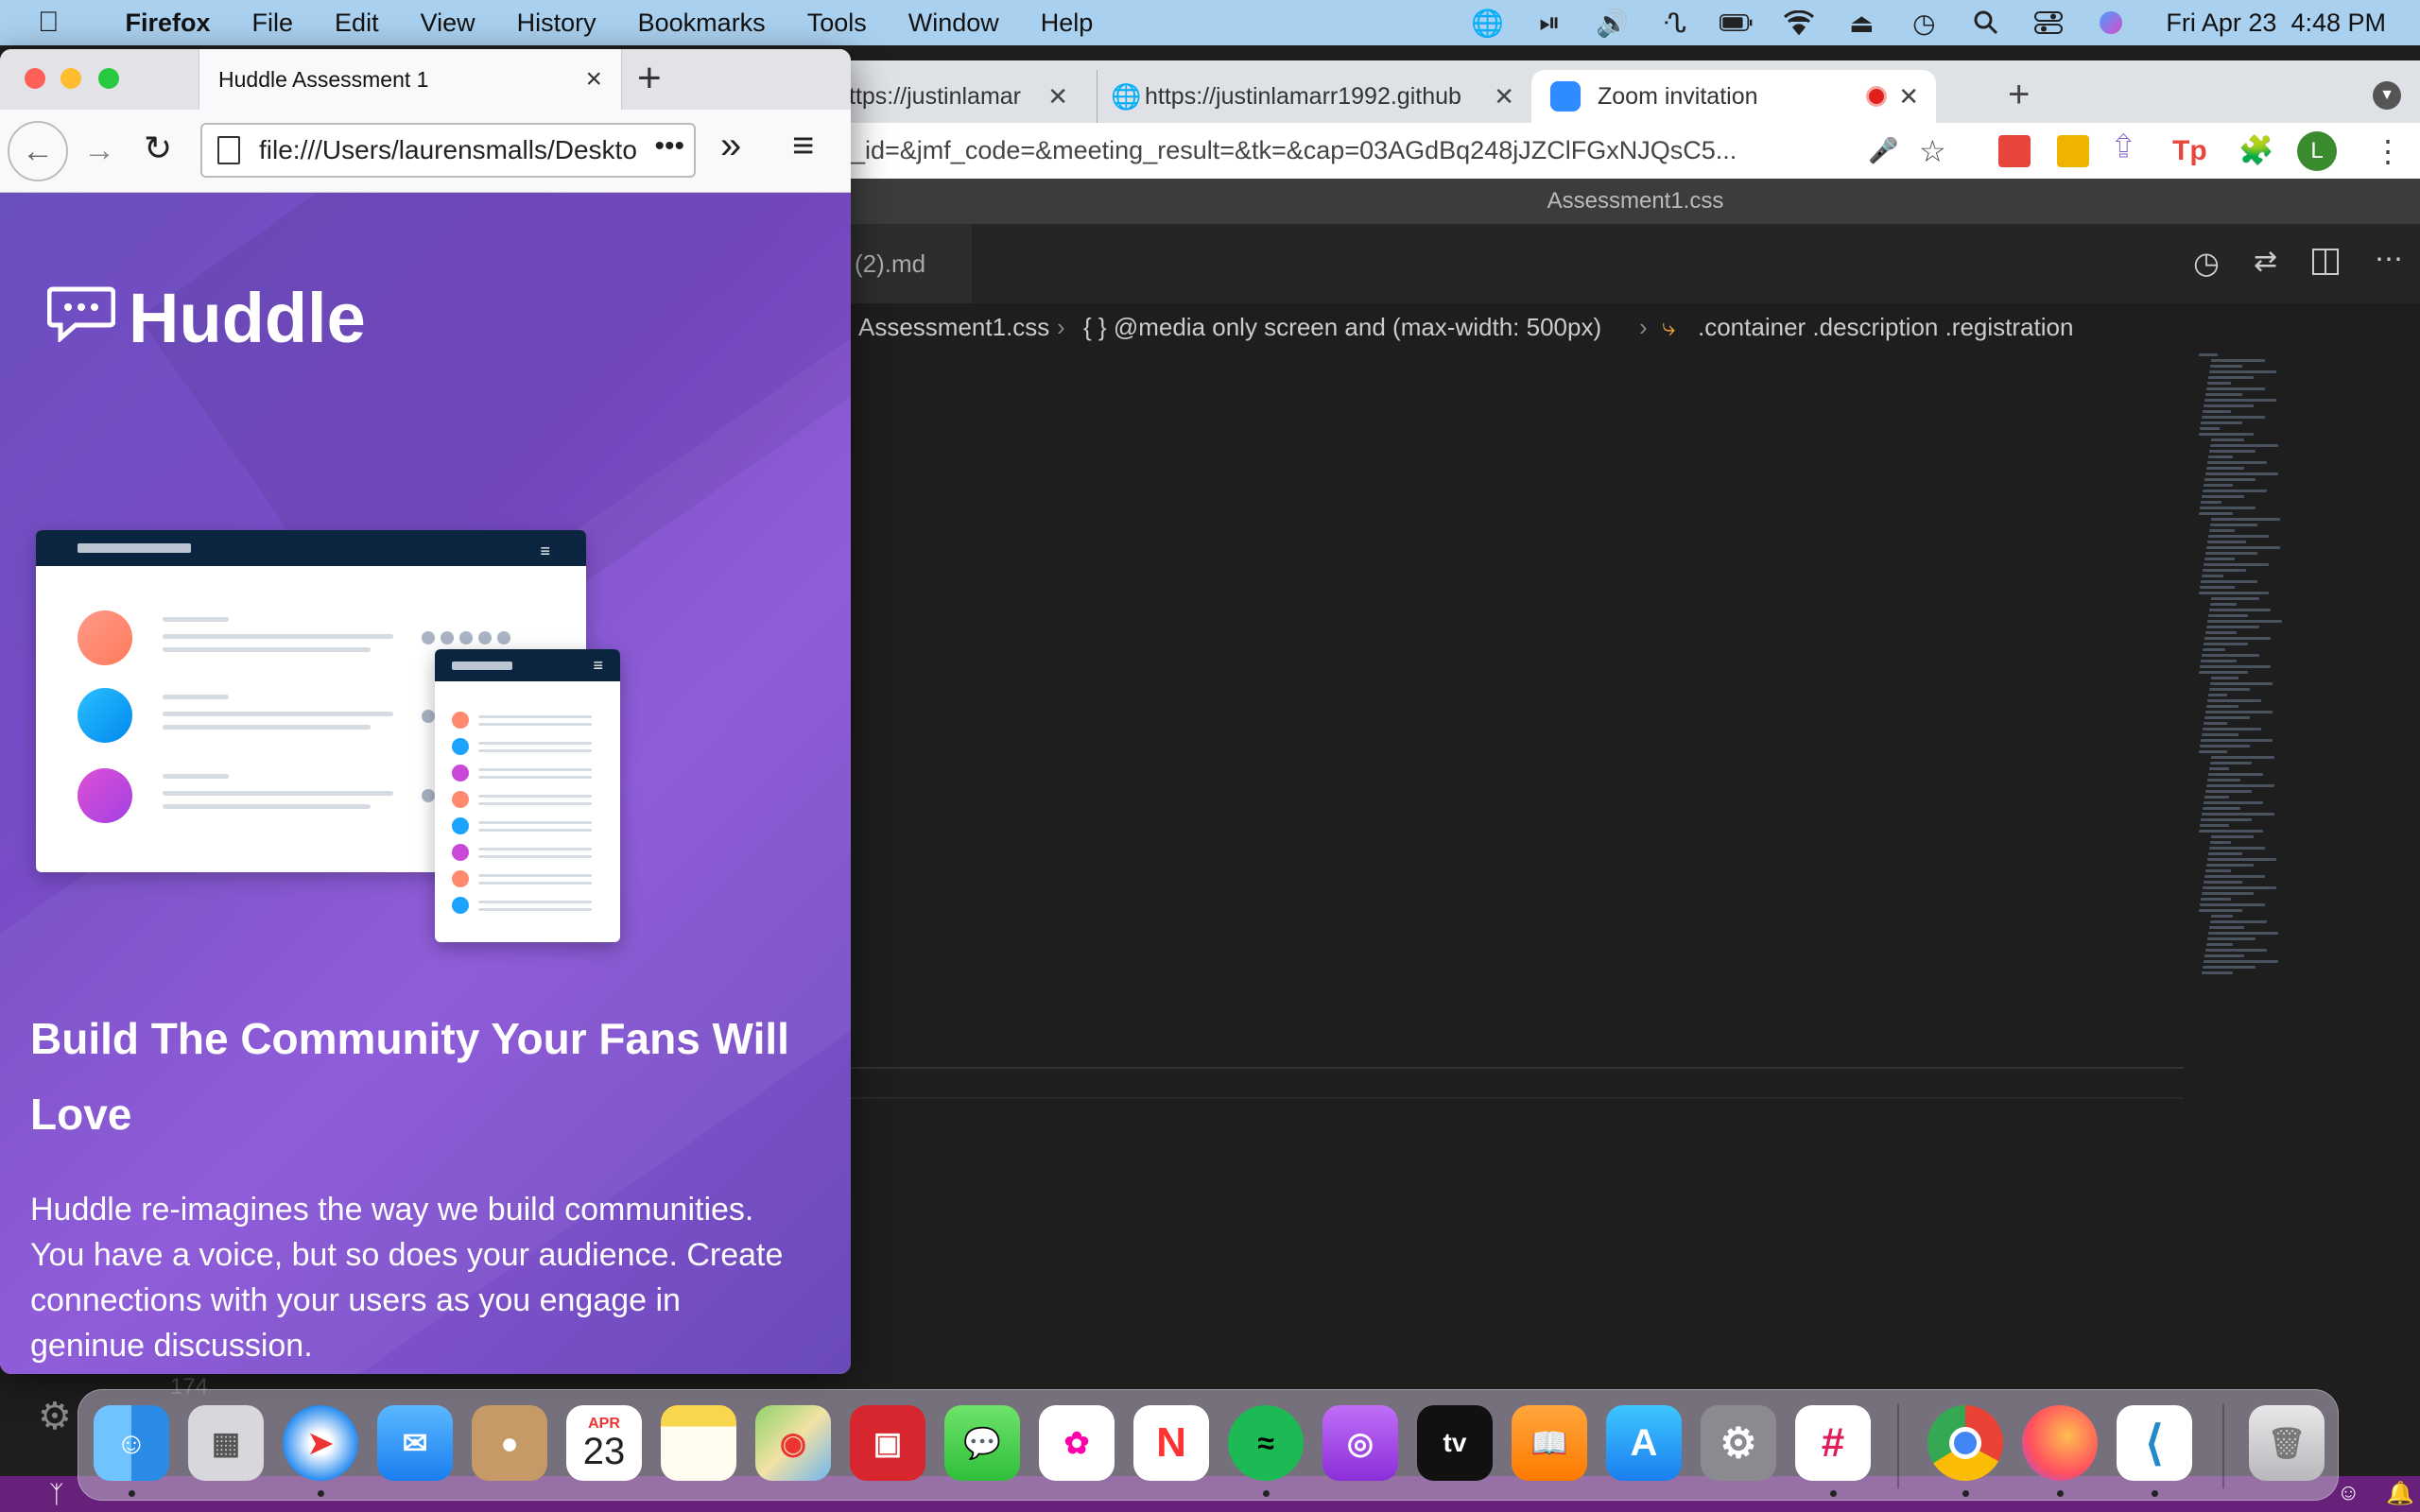 The height and width of the screenshot is (1512, 2420). What do you see at coordinates (2287, 1443) in the screenshot?
I see `trash-icon: 🗑` at bounding box center [2287, 1443].